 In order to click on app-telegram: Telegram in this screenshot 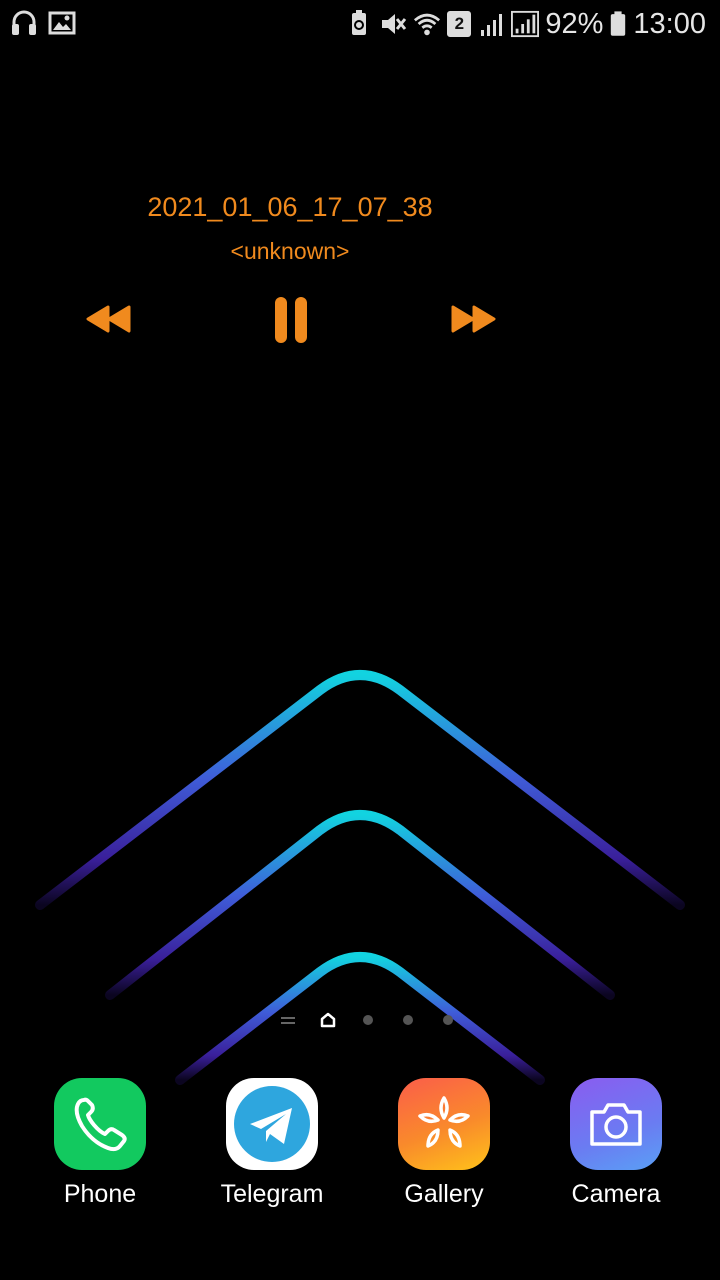, I will do `click(272, 1143)`.